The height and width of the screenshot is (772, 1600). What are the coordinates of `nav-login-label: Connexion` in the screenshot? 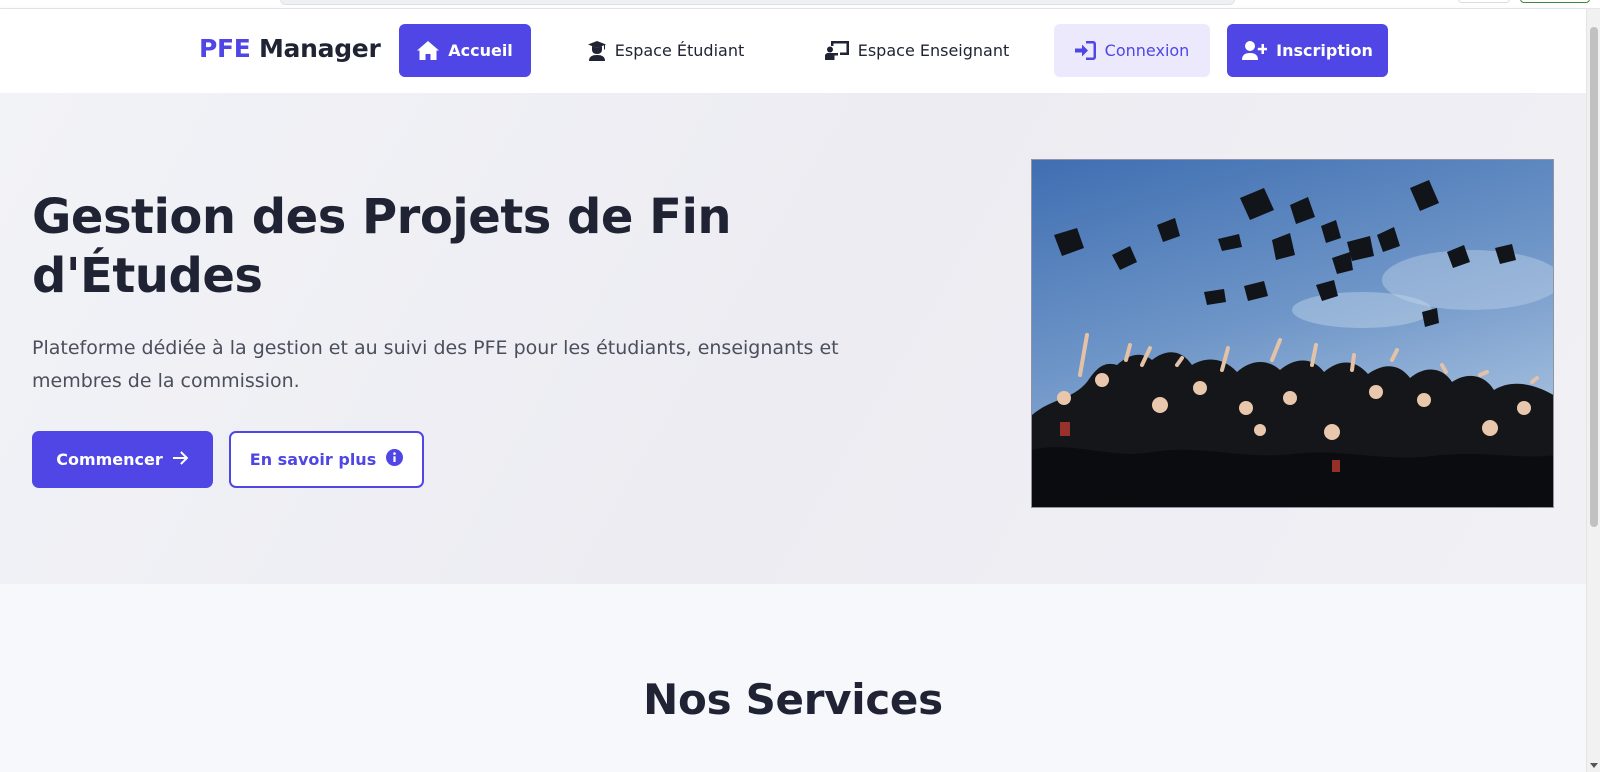 It's located at (1147, 50).